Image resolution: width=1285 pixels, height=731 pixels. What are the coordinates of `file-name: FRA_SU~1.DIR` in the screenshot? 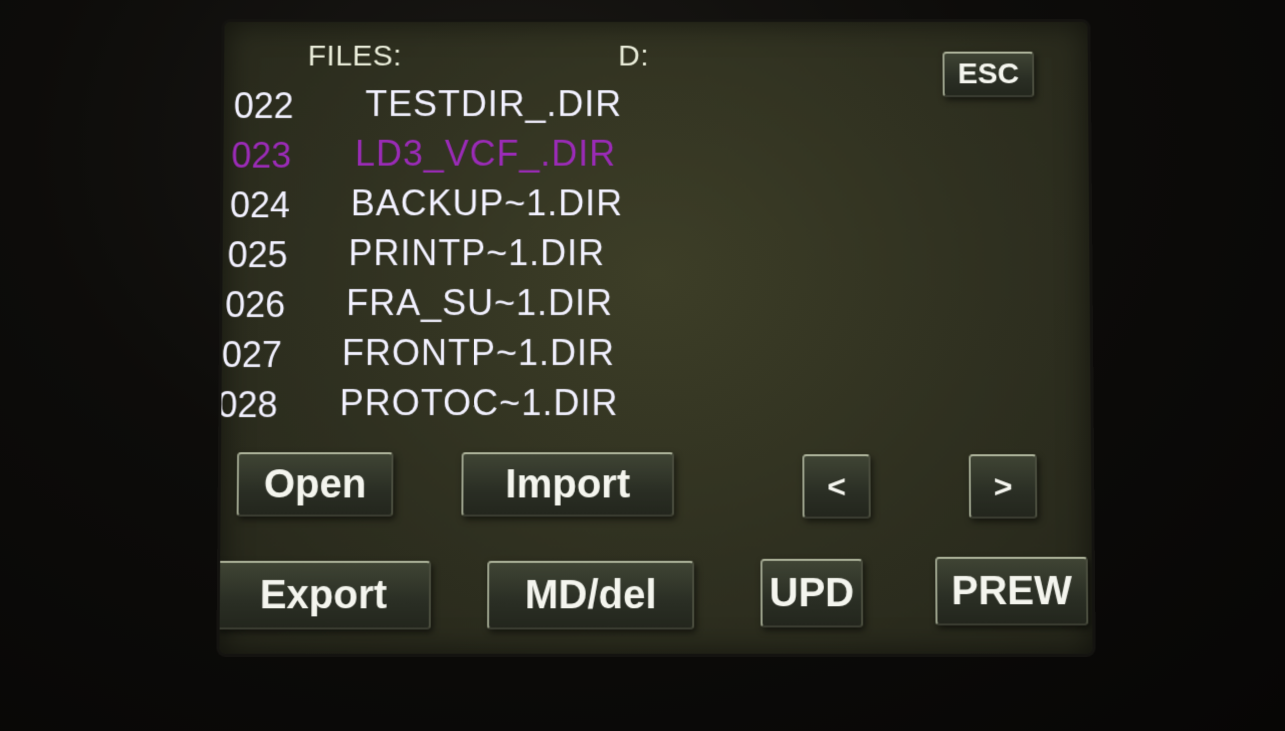 It's located at (480, 303).